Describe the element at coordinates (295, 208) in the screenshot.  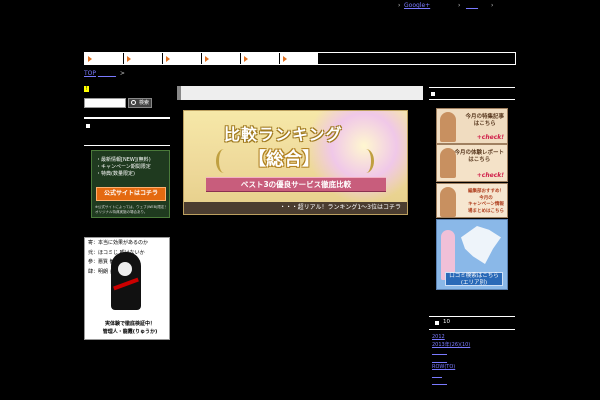
I see `ranking-cta-link: ・・・超リアル！ランキング1～3位はコチラ` at that location.